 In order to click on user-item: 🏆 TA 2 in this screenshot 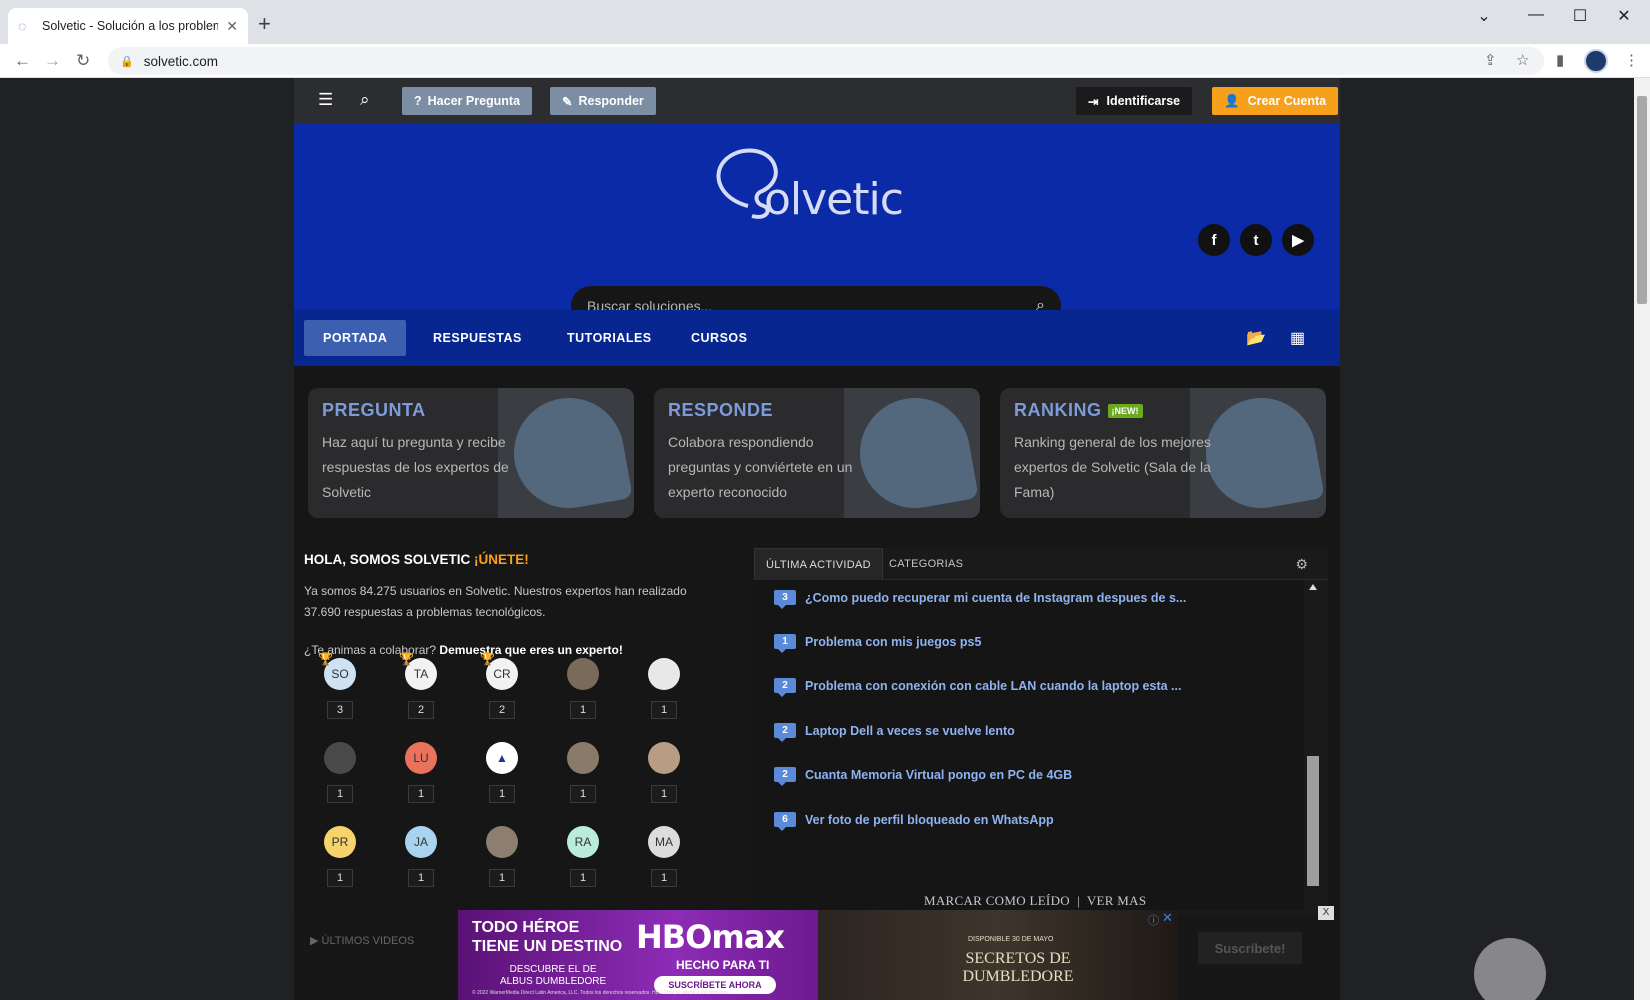, I will do `click(421, 685)`.